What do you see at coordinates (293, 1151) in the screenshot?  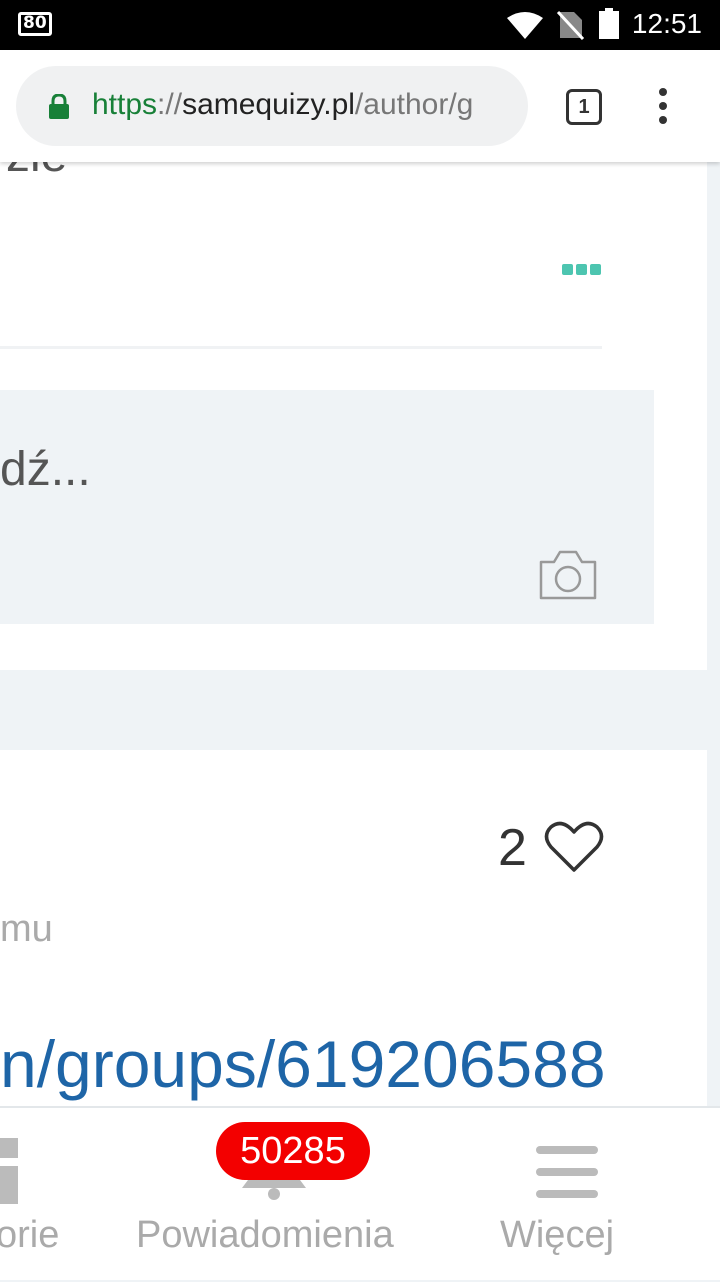 I see `notifications-badge: 50285` at bounding box center [293, 1151].